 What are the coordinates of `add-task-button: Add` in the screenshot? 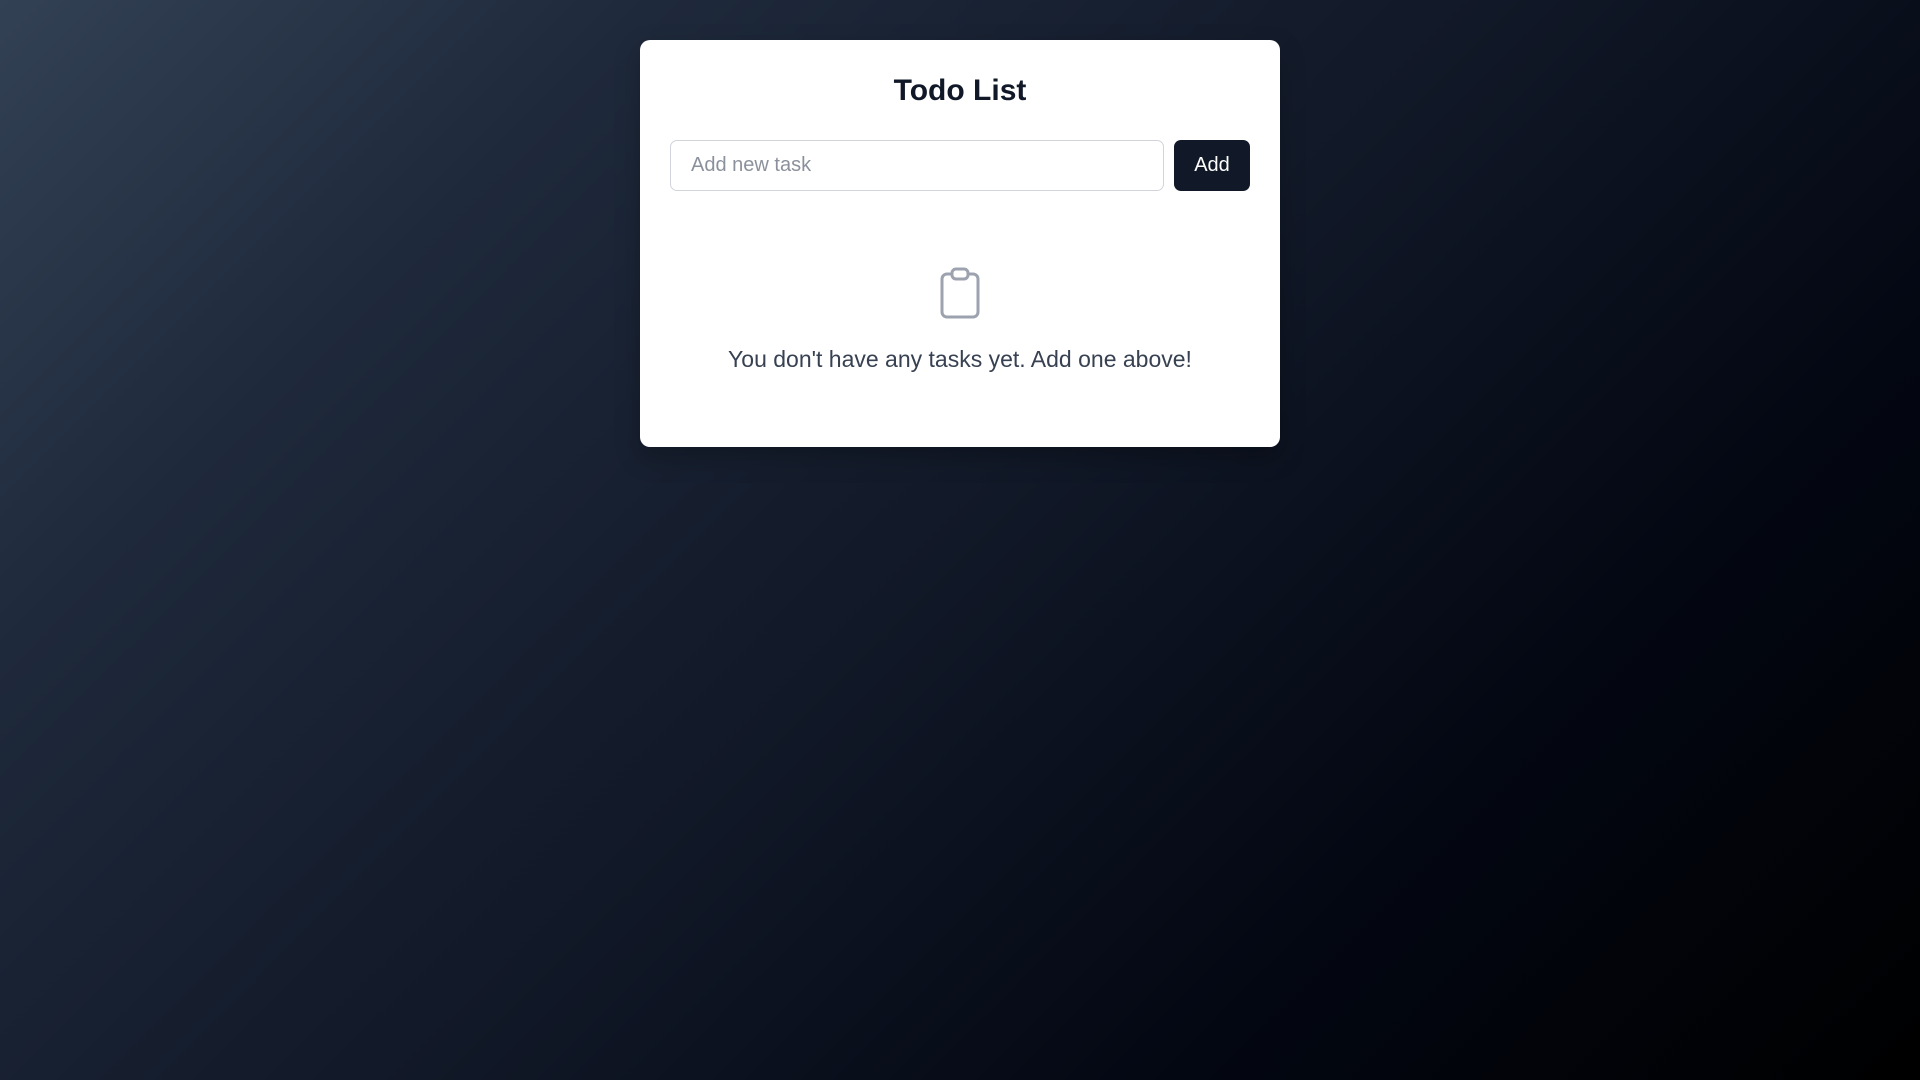 It's located at (1212, 165).